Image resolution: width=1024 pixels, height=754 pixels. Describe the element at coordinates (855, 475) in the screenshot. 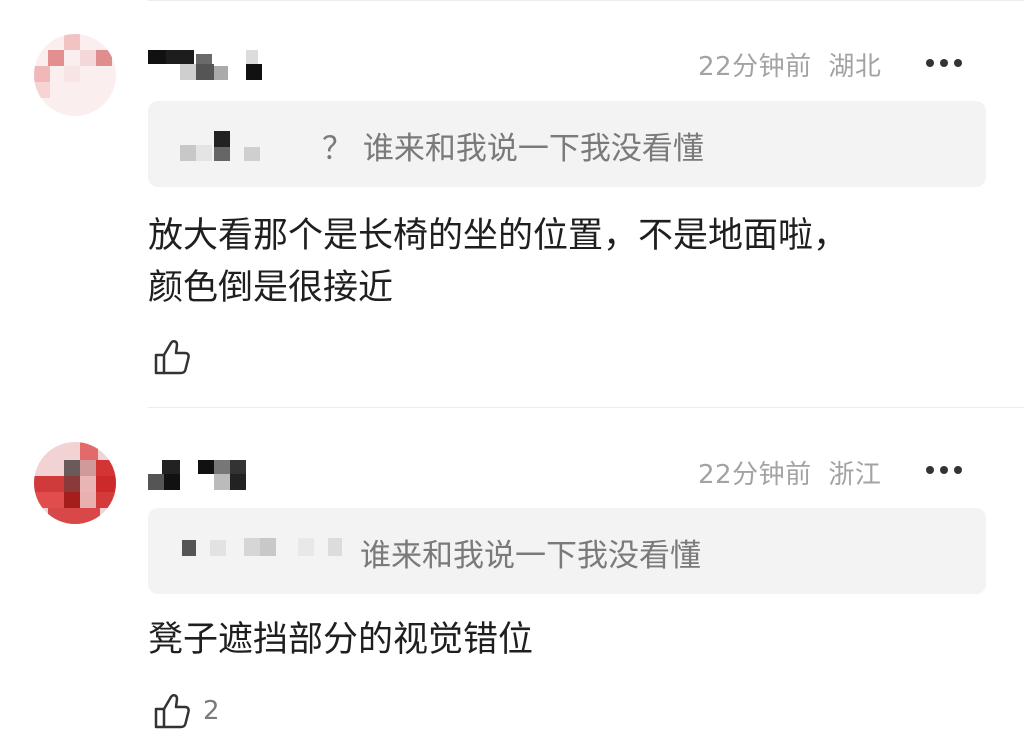

I see `location: 浙江` at that location.